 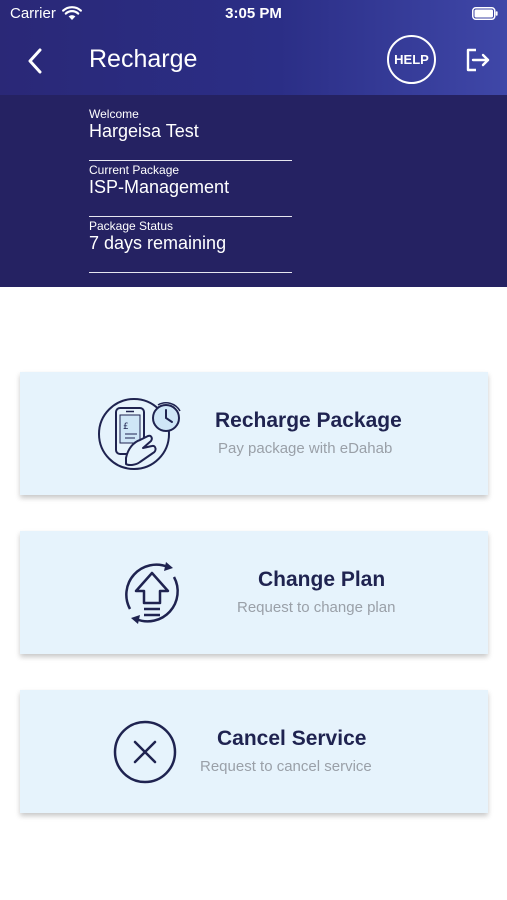 I want to click on package-status-field: Package Status 7 days remaining, so click(x=190, y=246).